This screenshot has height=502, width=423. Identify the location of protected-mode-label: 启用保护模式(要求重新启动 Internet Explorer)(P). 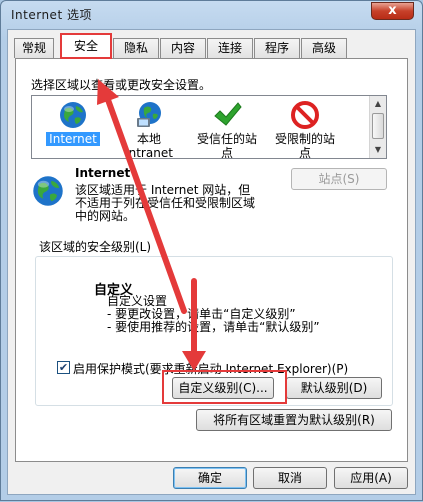
(210, 368).